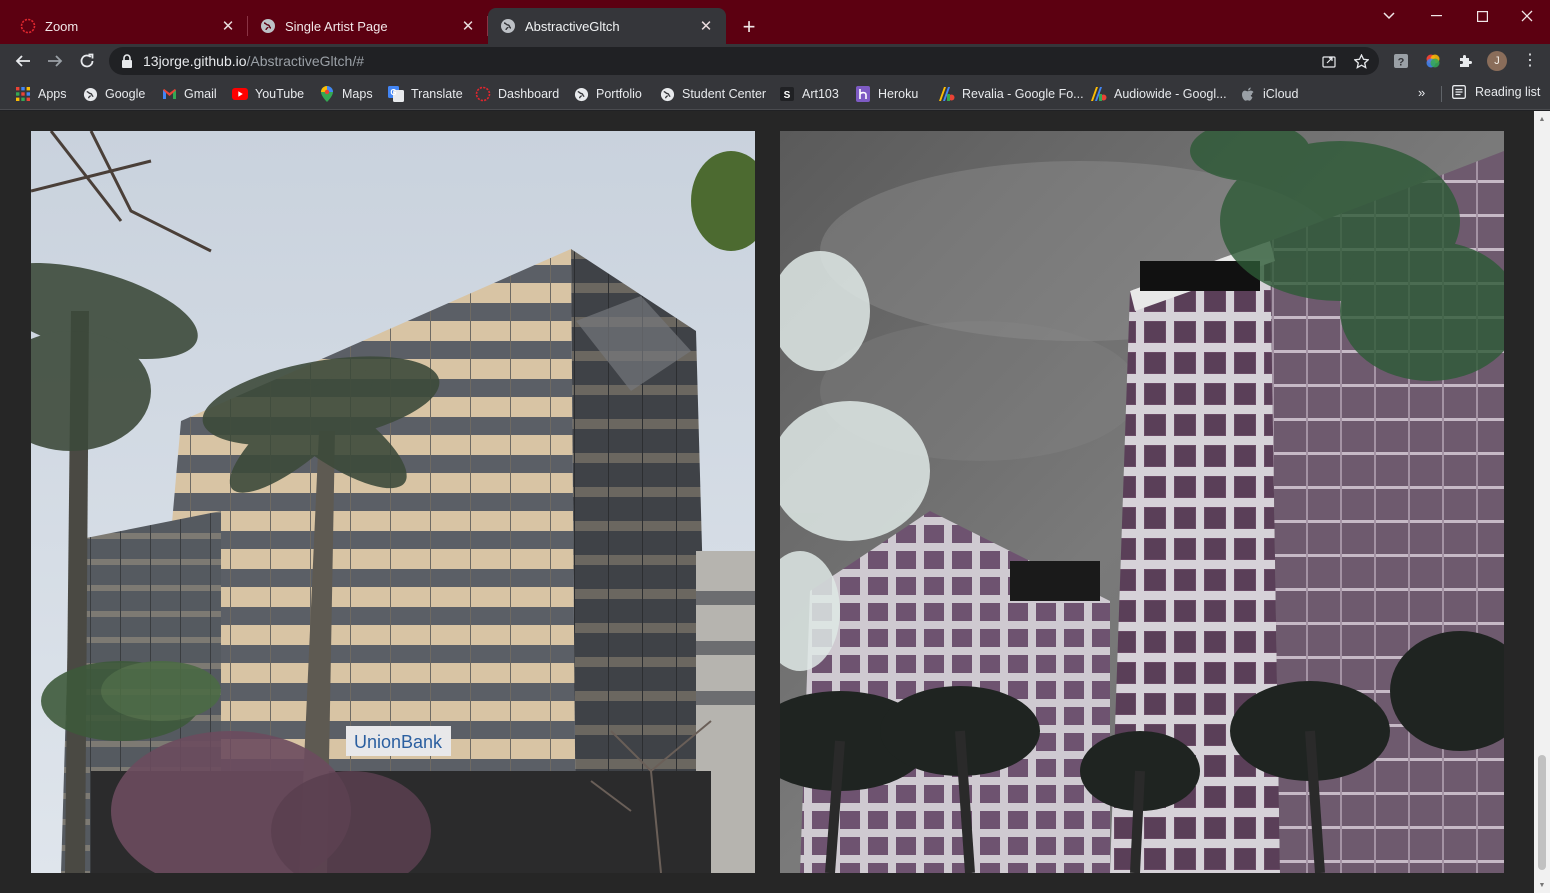 Image resolution: width=1550 pixels, height=893 pixels. I want to click on bookmark-youtube: YouTube, so click(268, 94).